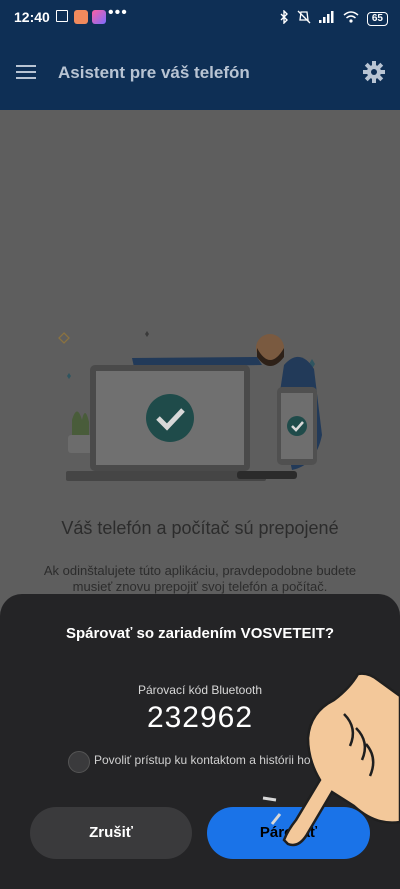 Image resolution: width=400 pixels, height=889 pixels. I want to click on app-title: Asistent pre váš telefón, so click(154, 72).